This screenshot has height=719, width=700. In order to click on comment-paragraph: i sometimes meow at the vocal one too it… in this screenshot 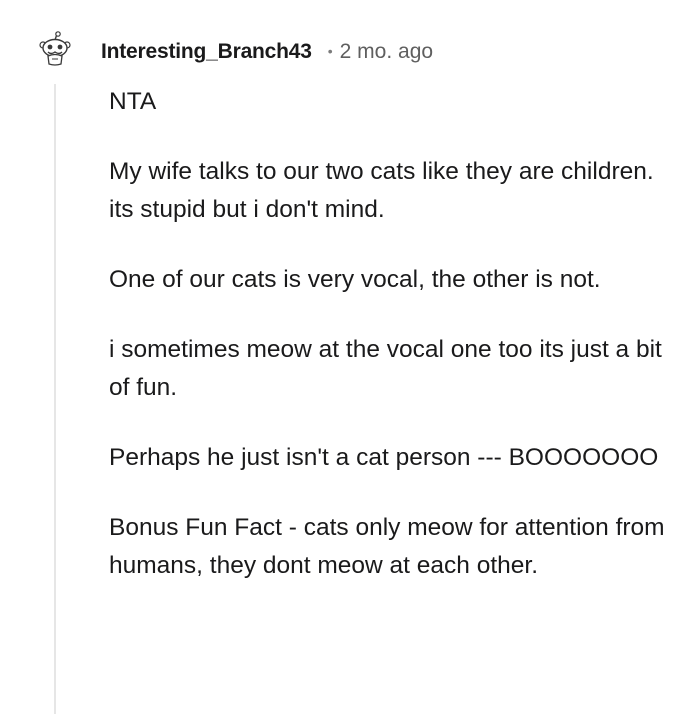, I will do `click(385, 368)`.